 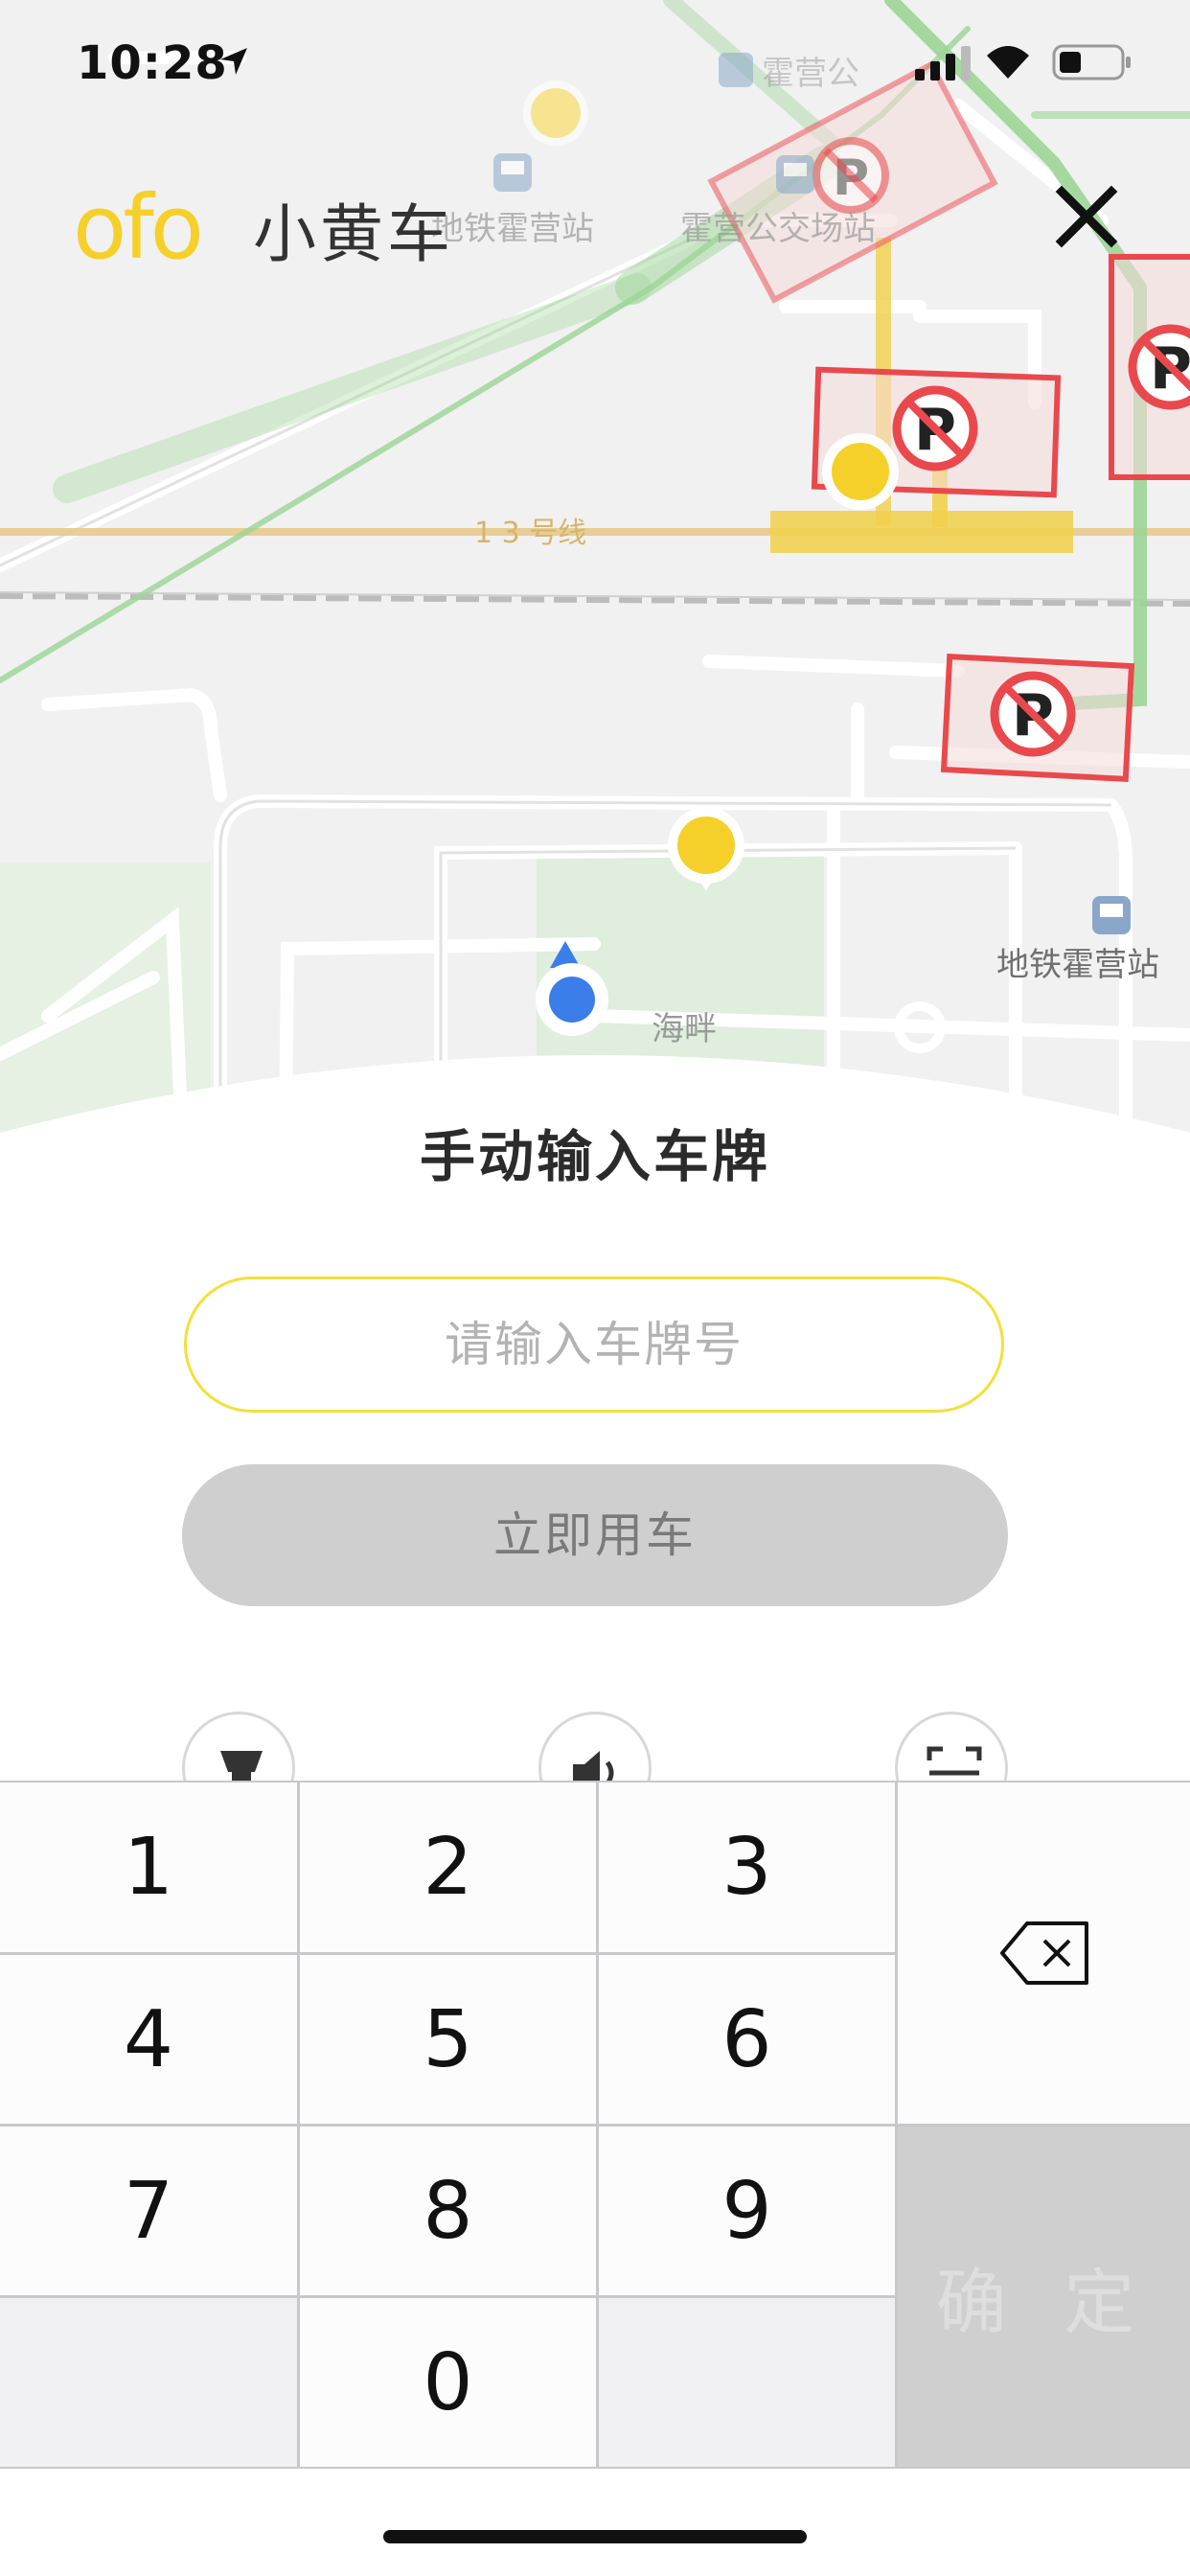 What do you see at coordinates (1092, 62) in the screenshot?
I see `battery-icon` at bounding box center [1092, 62].